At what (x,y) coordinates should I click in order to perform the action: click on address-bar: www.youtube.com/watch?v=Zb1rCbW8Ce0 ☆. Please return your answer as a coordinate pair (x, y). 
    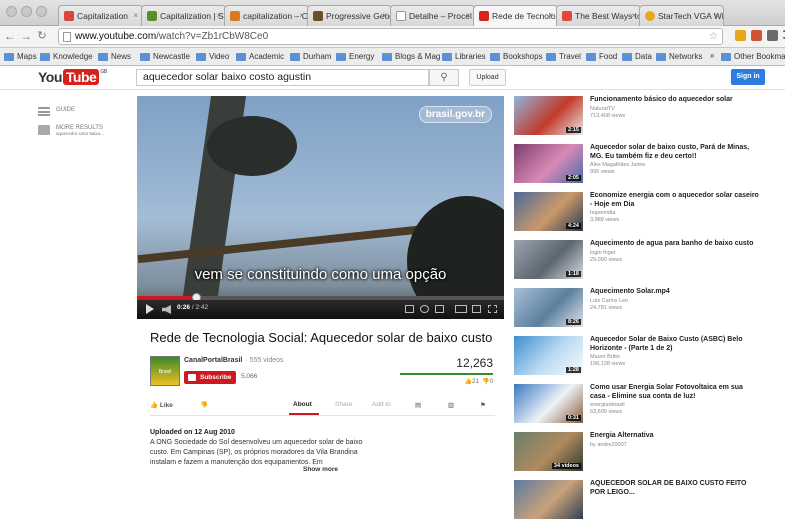
    Looking at the image, I should click on (390, 36).